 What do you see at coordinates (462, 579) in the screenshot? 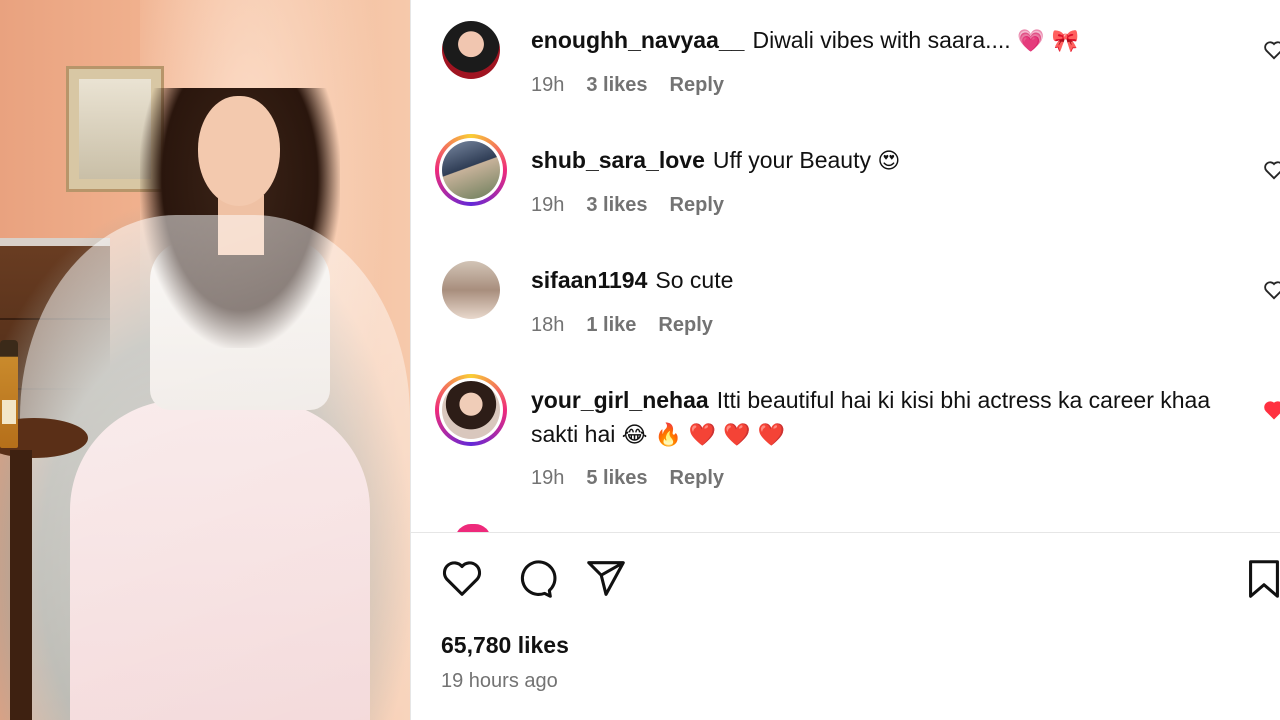
I see `heart-outline-icon` at bounding box center [462, 579].